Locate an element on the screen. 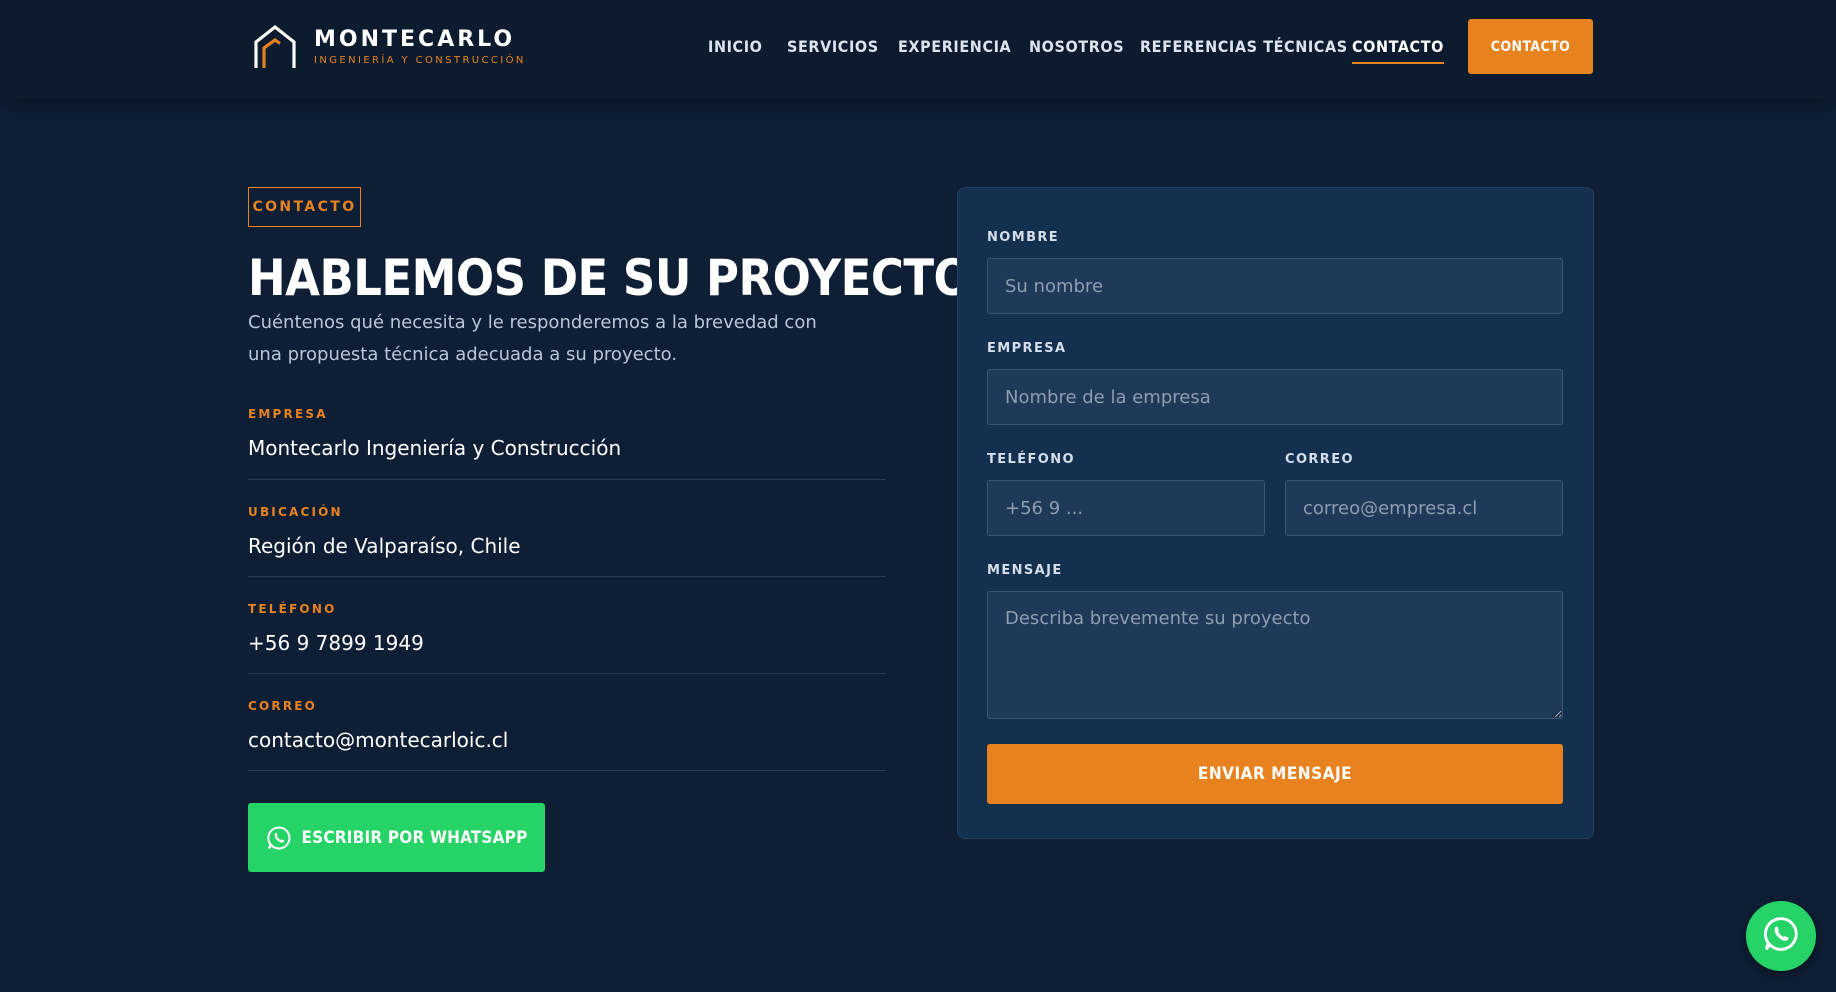  info-item-telefono: TELÉFONO +56 9 7899 1949 is located at coordinates (567, 637).